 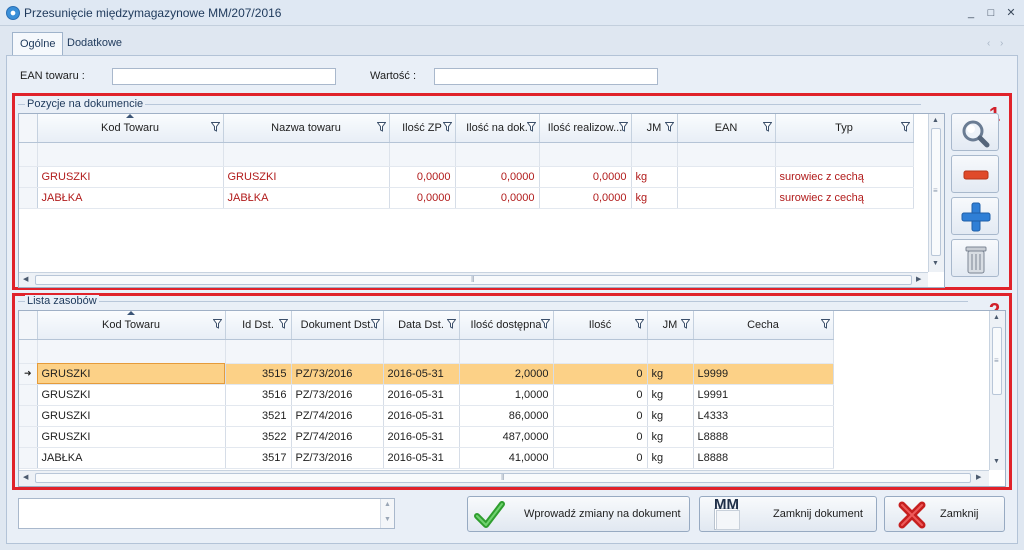 What do you see at coordinates (306, 128) in the screenshot?
I see `positions-col-nazwa: Nazwa towaru` at bounding box center [306, 128].